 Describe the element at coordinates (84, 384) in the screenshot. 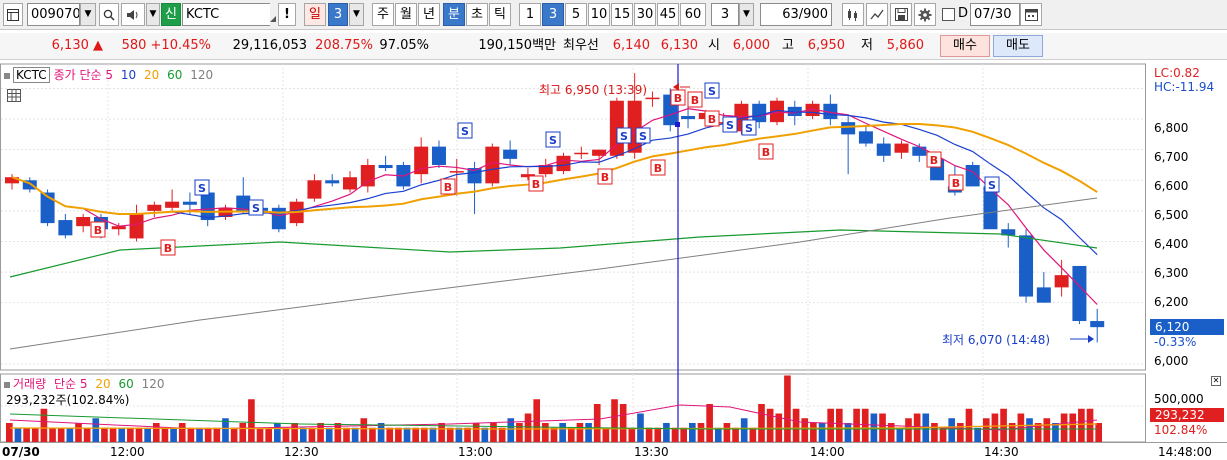

I see `volume-legend: 거래량 단순 5 20 60 120` at that location.